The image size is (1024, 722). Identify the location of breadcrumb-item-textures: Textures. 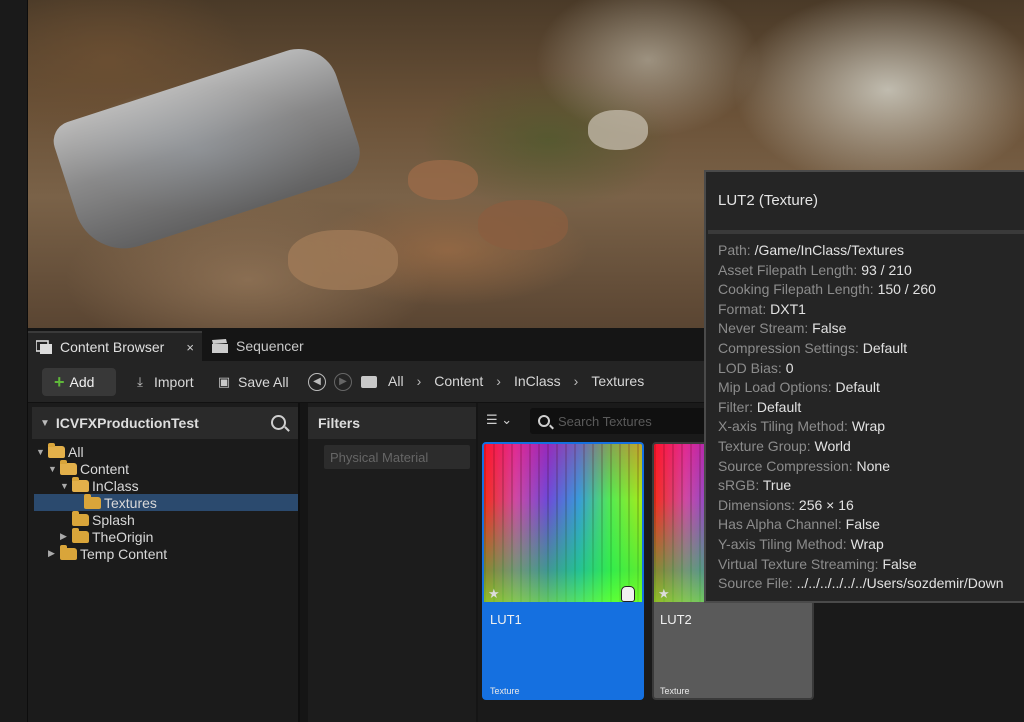
(617, 381).